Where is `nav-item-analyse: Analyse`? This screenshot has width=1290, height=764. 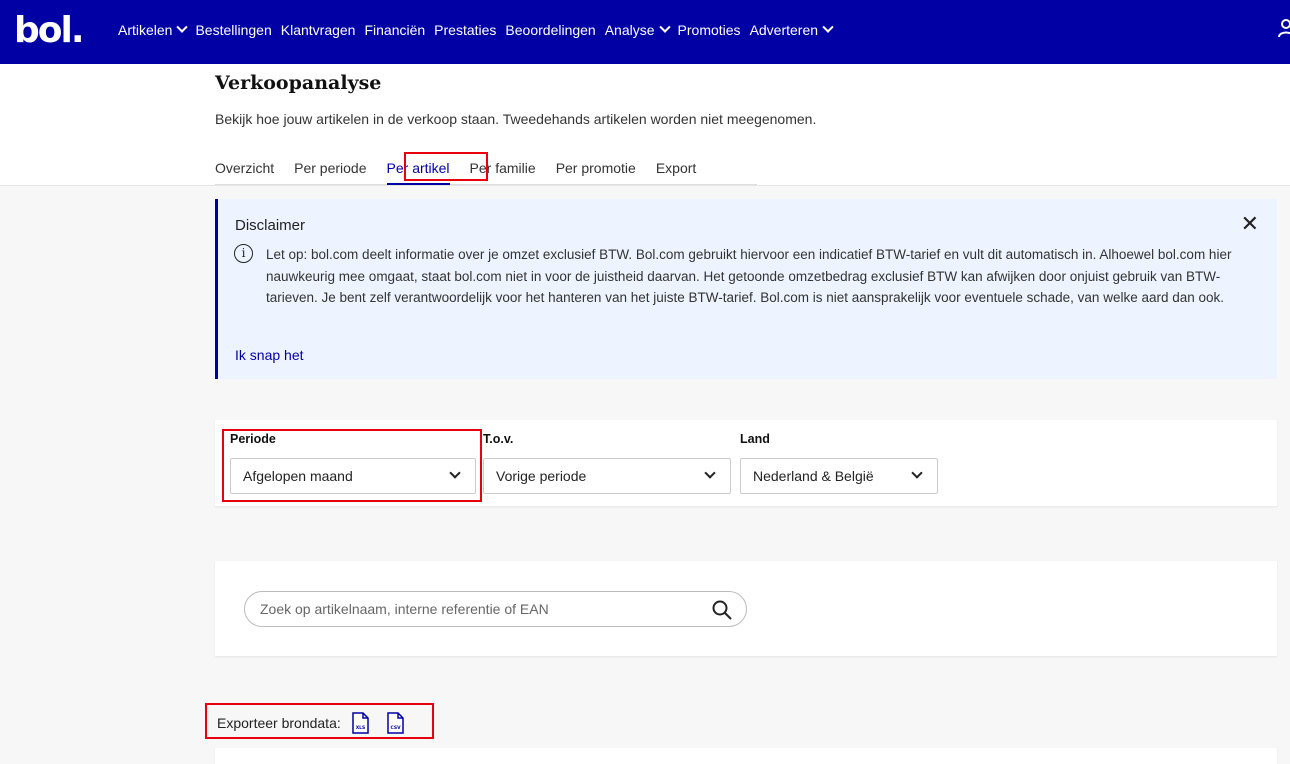 nav-item-analyse: Analyse is located at coordinates (638, 29).